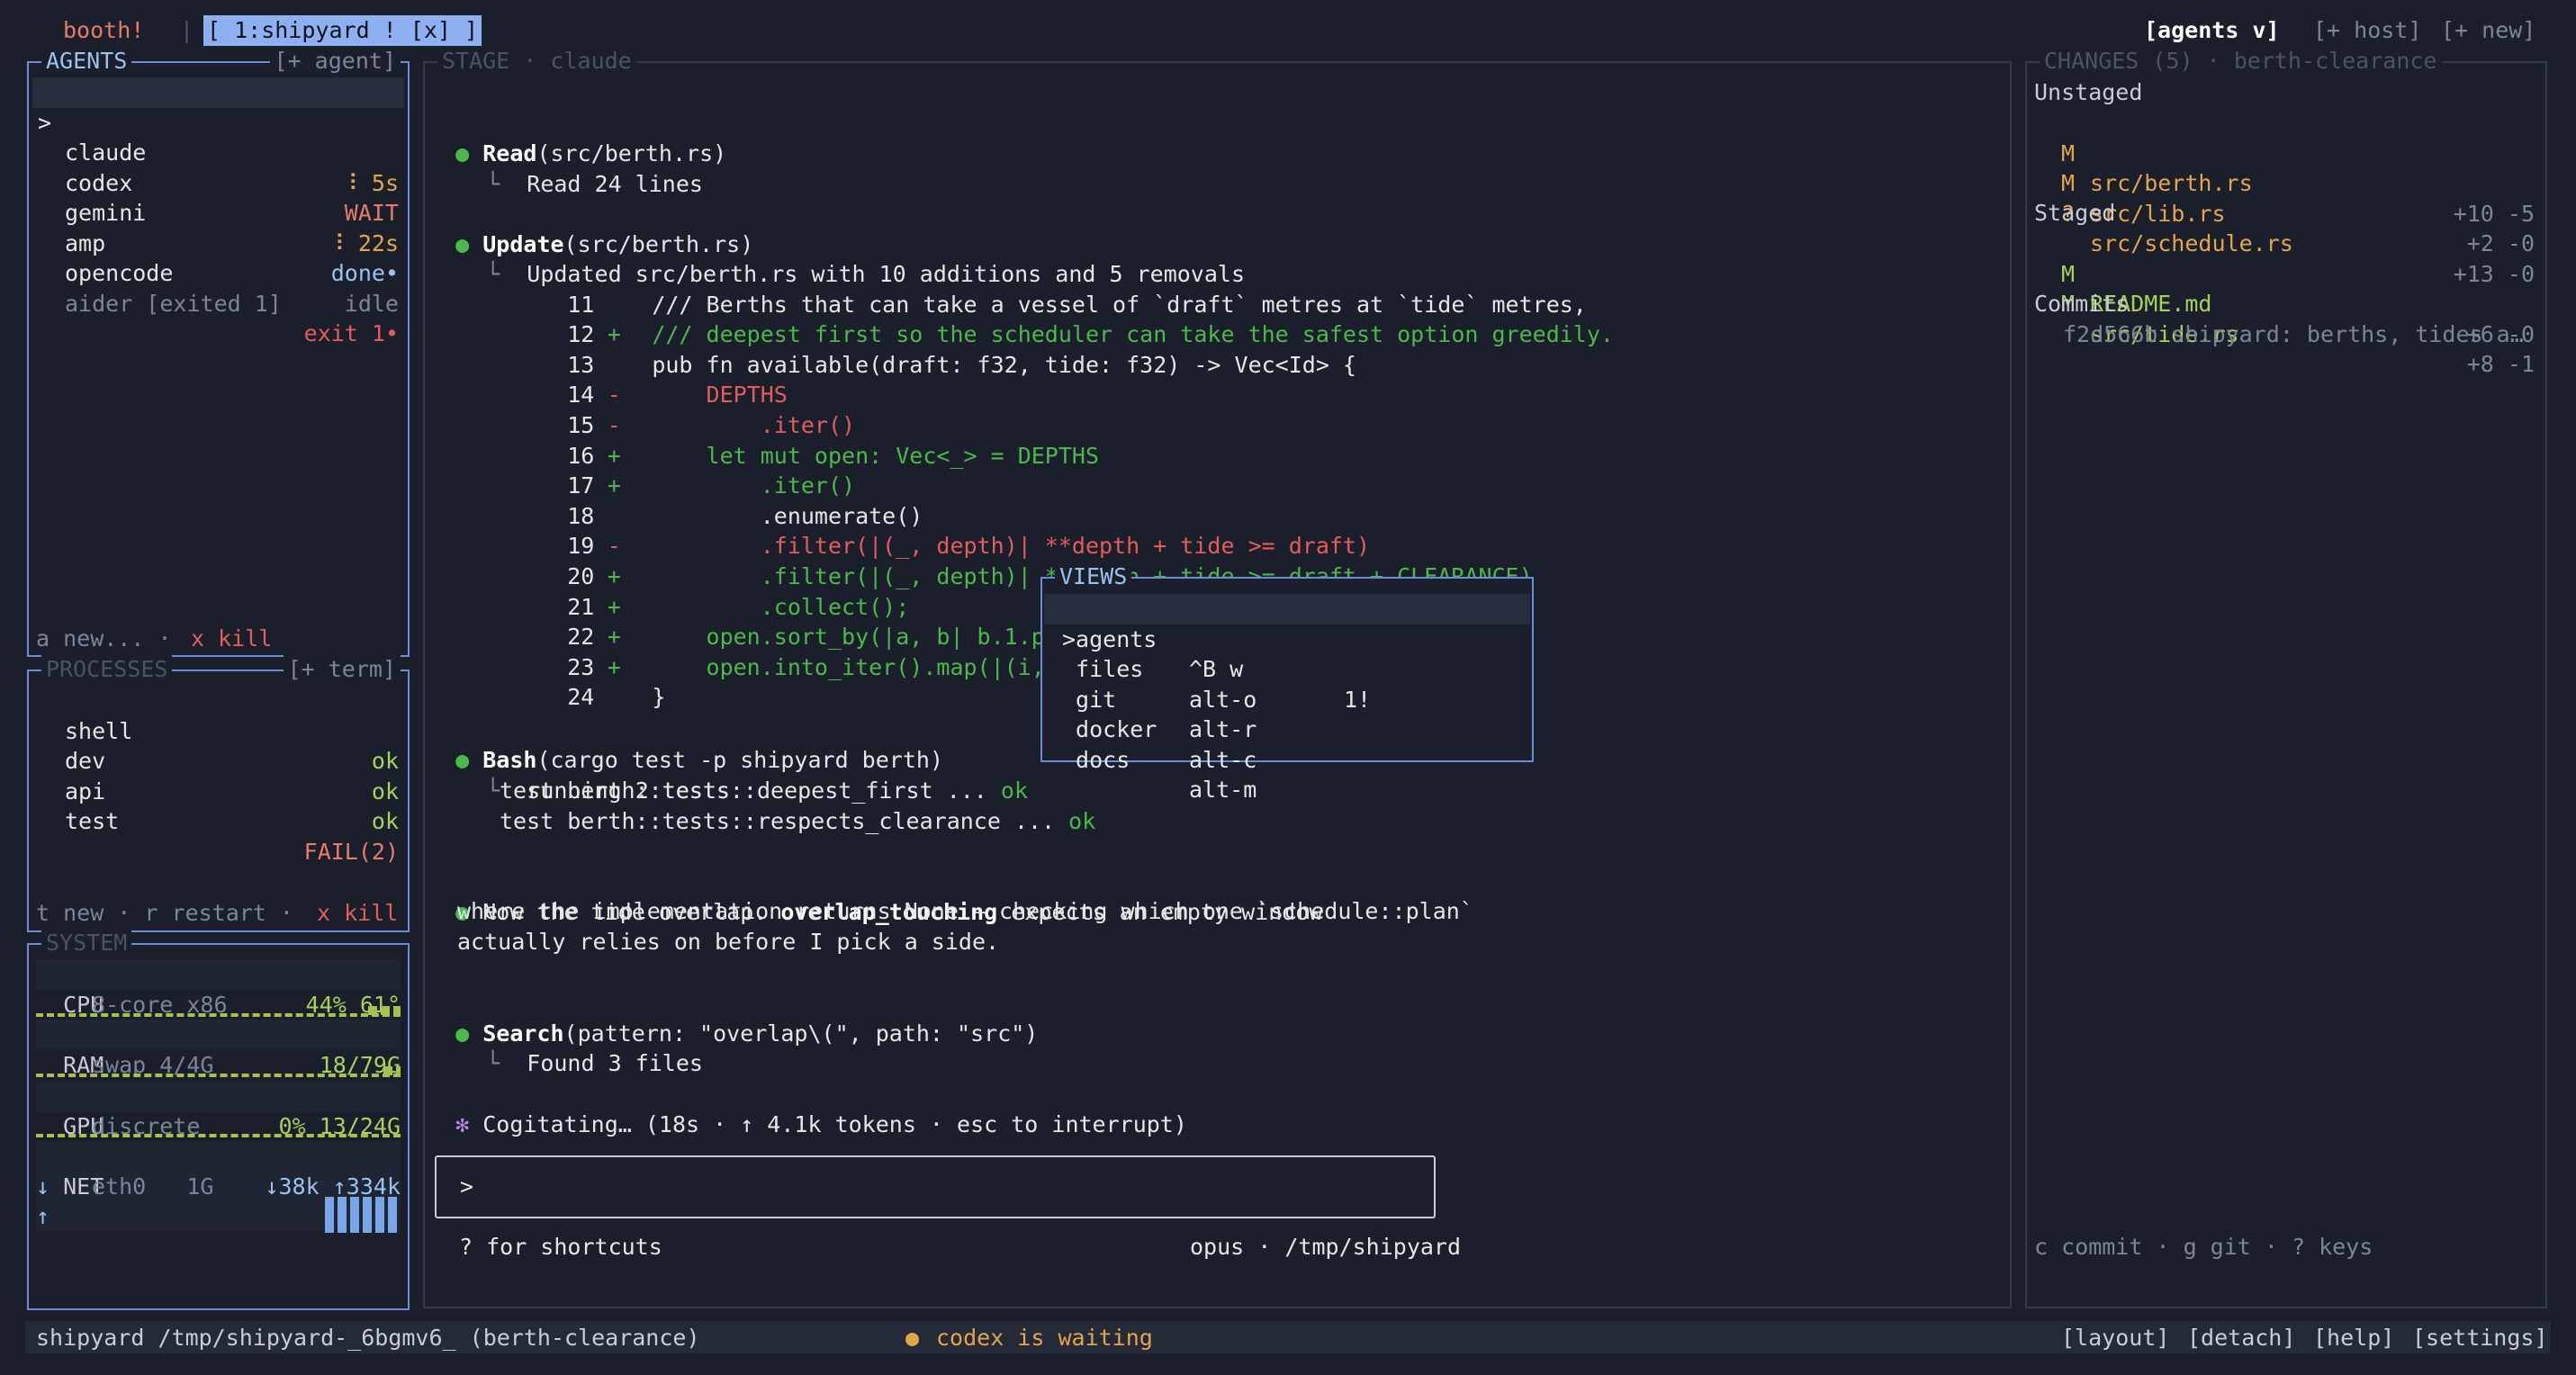 The width and height of the screenshot is (2576, 1375). I want to click on view-item: docs alt-m, so click(1287, 759).